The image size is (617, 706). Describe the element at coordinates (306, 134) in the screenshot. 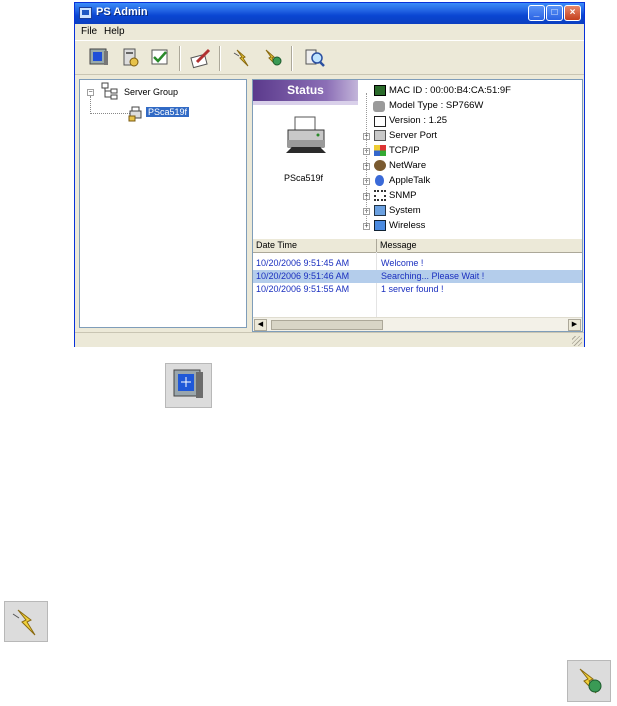

I see `printer-icon` at that location.